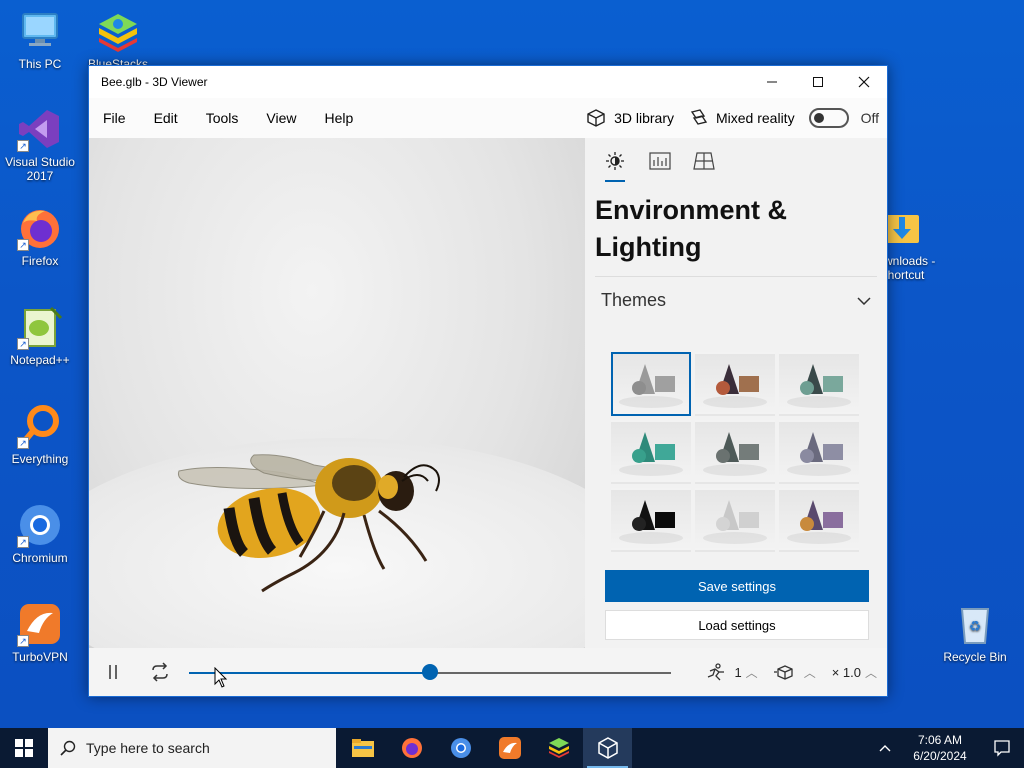 The height and width of the screenshot is (768, 1024). What do you see at coordinates (40, 558) in the screenshot?
I see `desktop-icon-label: Chromium` at bounding box center [40, 558].